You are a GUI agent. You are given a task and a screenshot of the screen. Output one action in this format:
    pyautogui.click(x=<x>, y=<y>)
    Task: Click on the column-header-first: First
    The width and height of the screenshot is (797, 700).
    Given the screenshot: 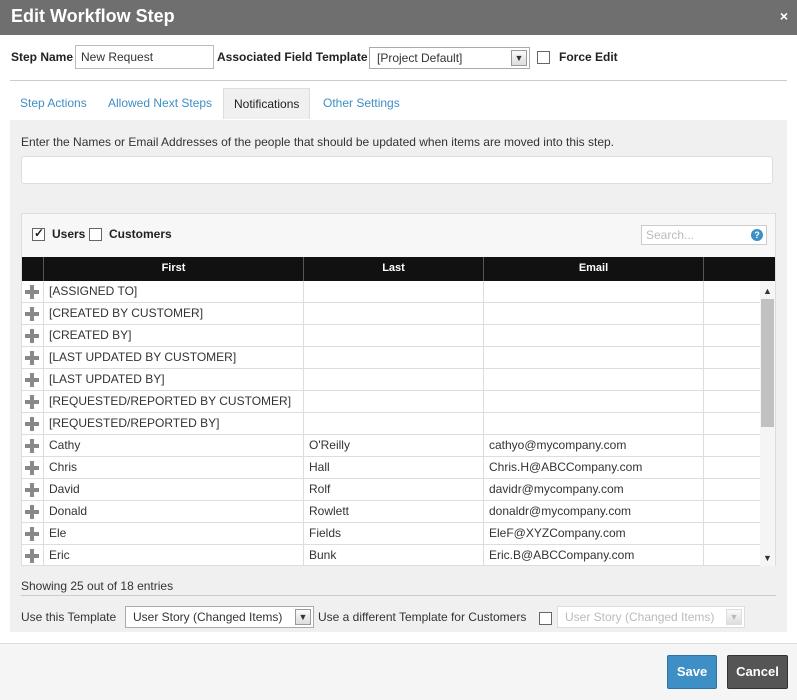 What is the action you would take?
    pyautogui.click(x=173, y=269)
    